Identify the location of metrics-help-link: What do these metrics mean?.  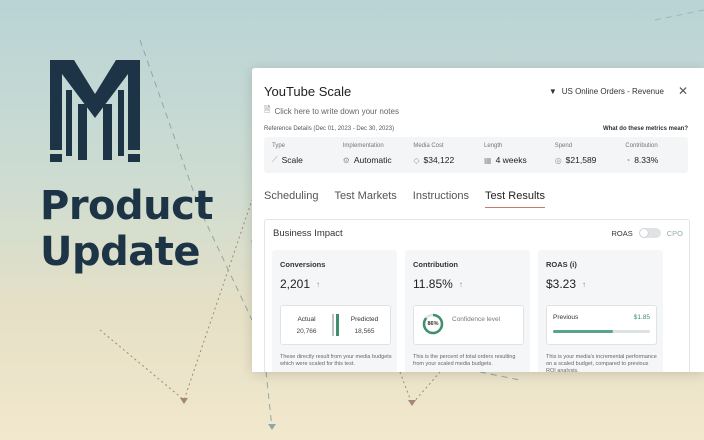
(645, 129).